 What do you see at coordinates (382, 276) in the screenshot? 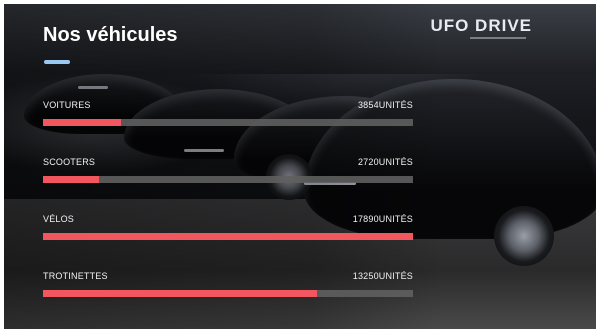
I see `stat-value: 13250UNITÉS` at bounding box center [382, 276].